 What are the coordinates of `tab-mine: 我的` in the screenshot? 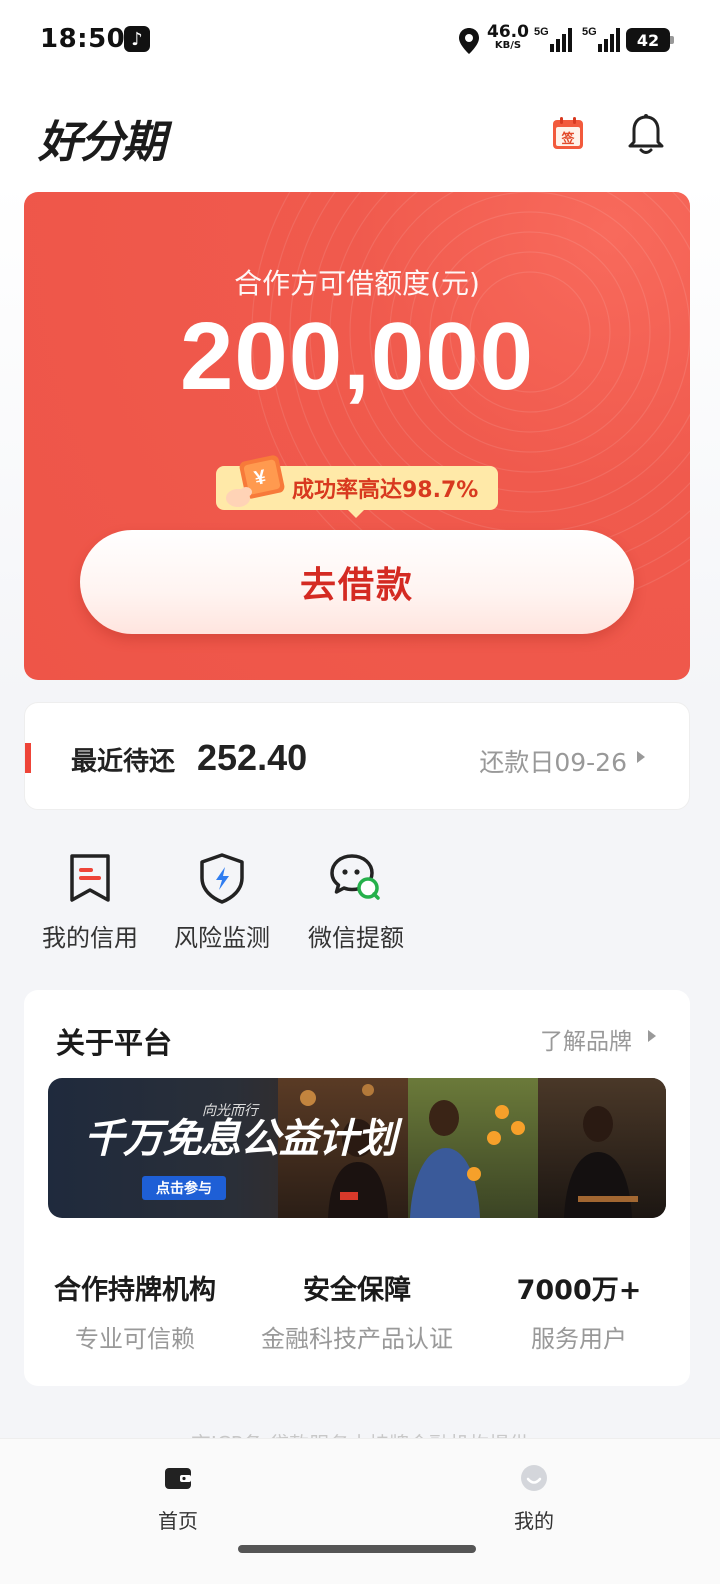 It's located at (534, 1498).